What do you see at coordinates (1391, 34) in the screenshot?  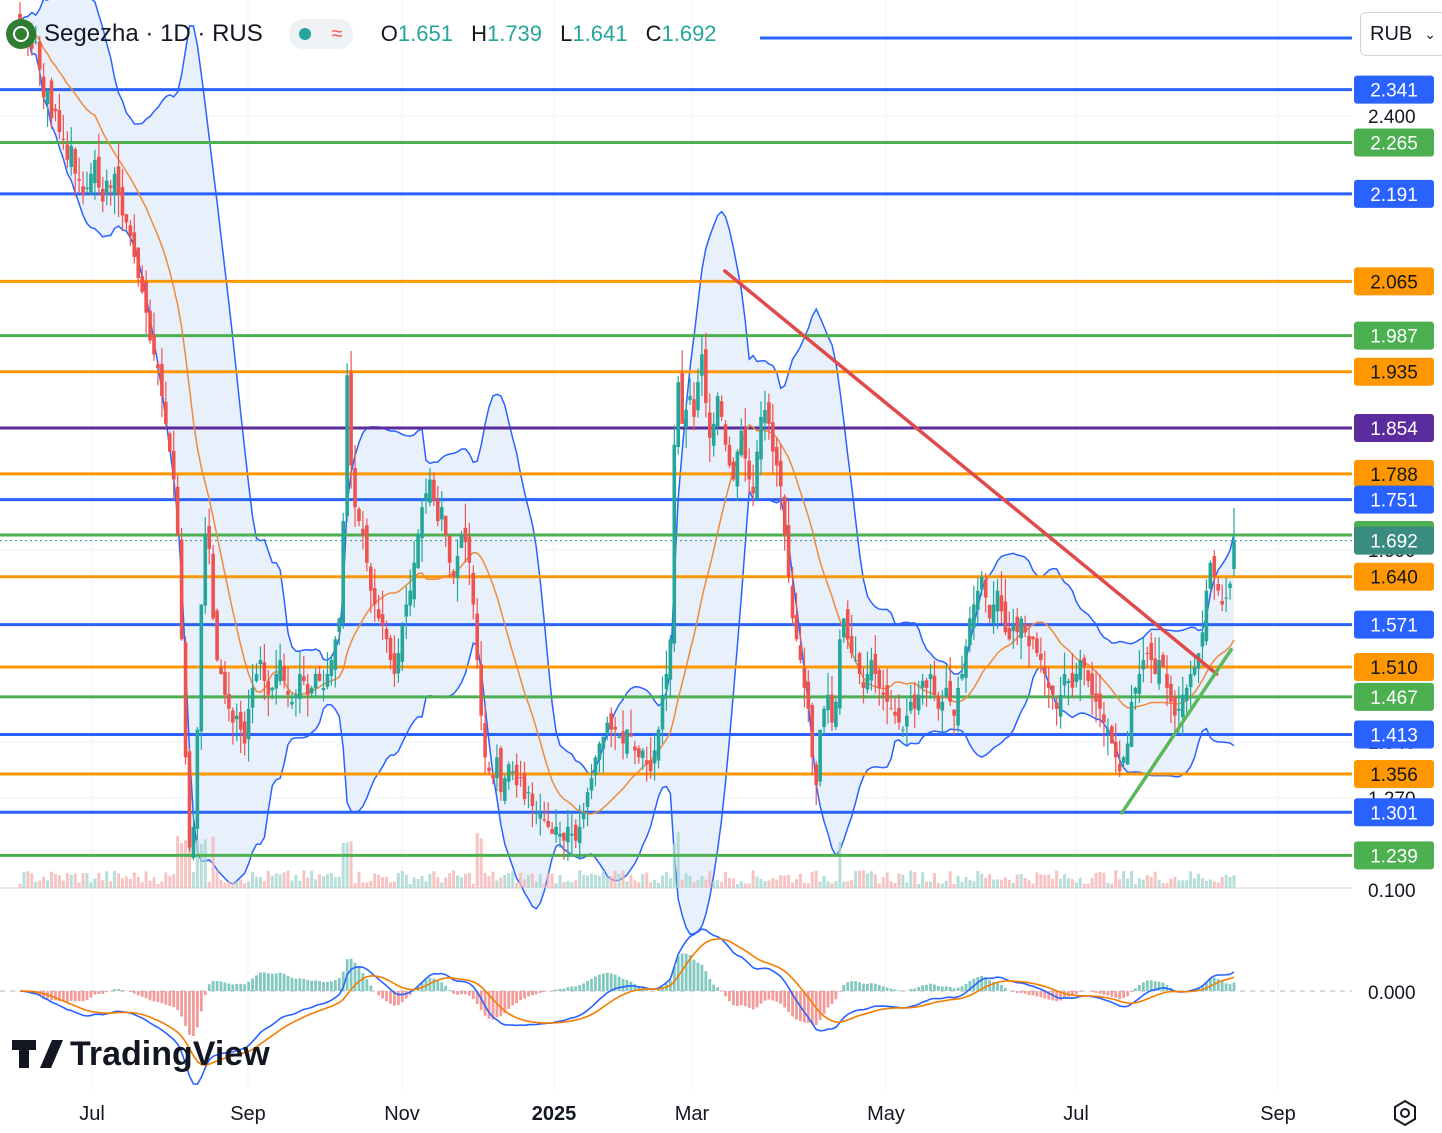 I see `currency-label: RUB` at bounding box center [1391, 34].